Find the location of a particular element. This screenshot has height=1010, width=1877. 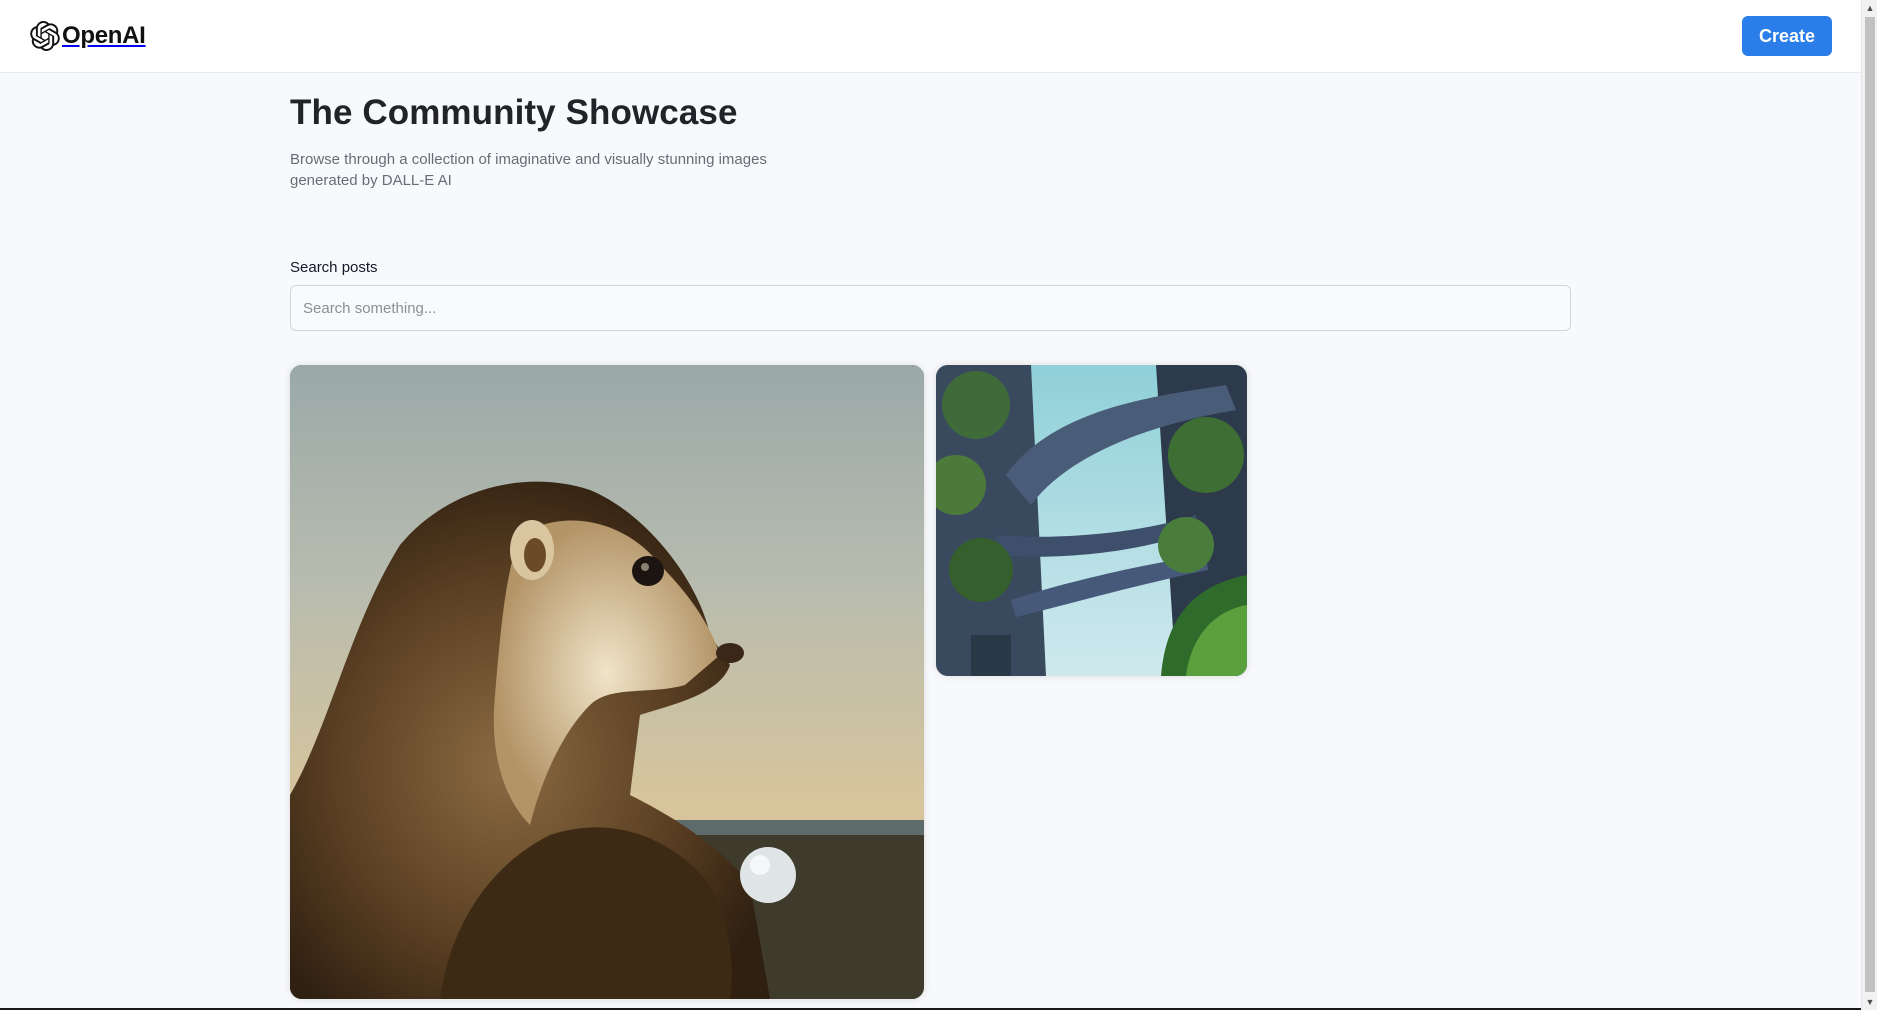

search-input is located at coordinates (930, 308).